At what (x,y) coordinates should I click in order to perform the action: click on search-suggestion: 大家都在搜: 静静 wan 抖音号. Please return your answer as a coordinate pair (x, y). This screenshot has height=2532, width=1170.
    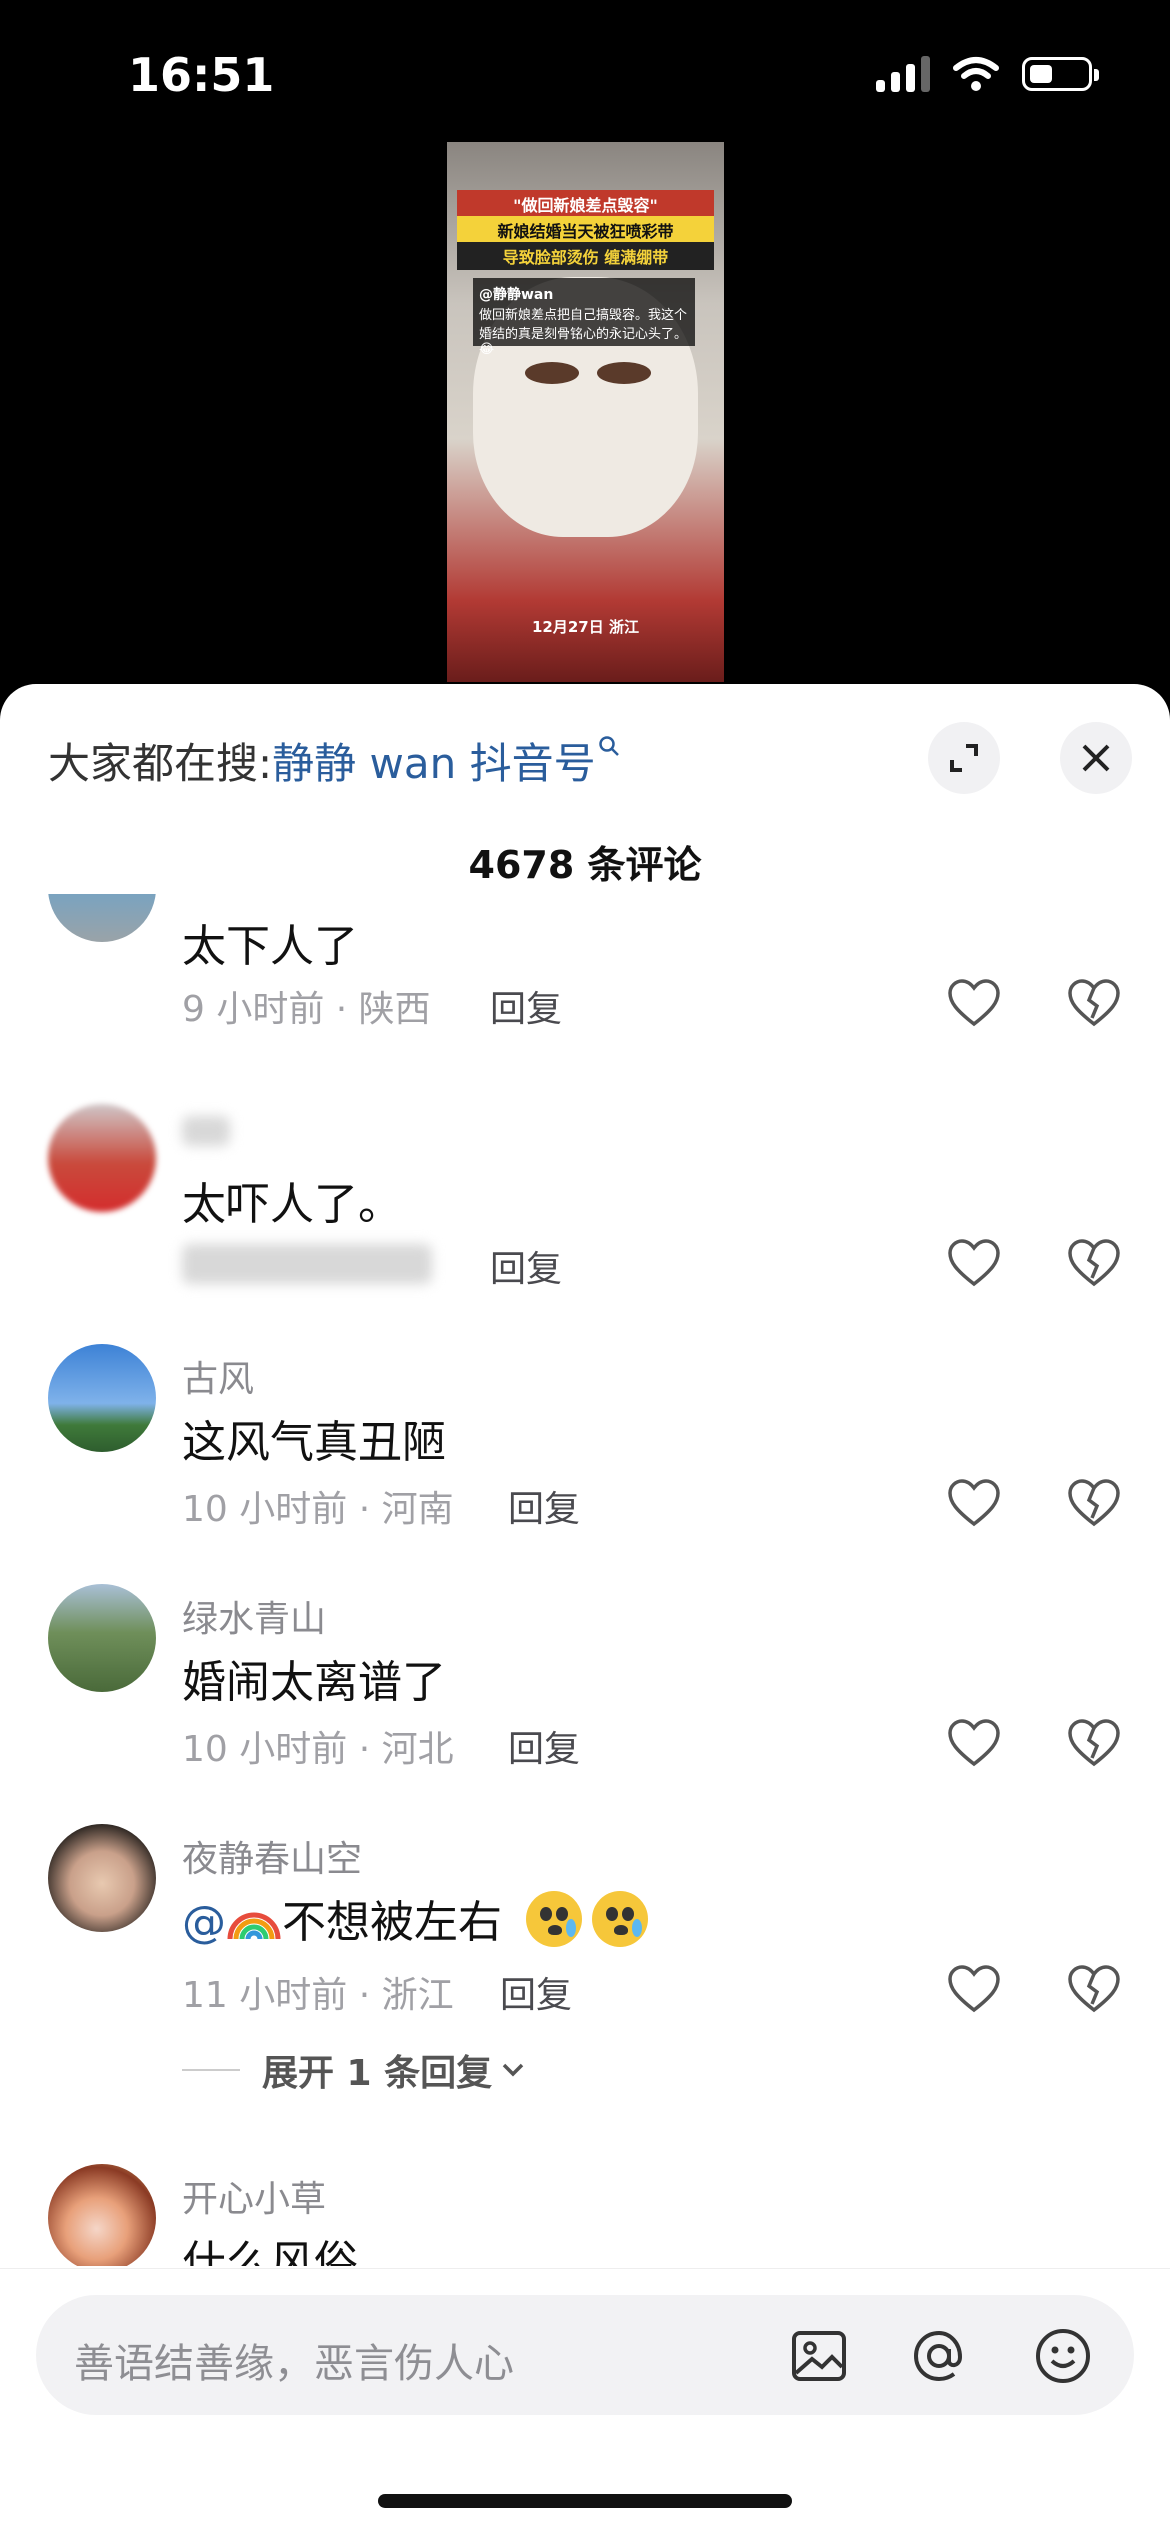
    Looking at the image, I should click on (334, 760).